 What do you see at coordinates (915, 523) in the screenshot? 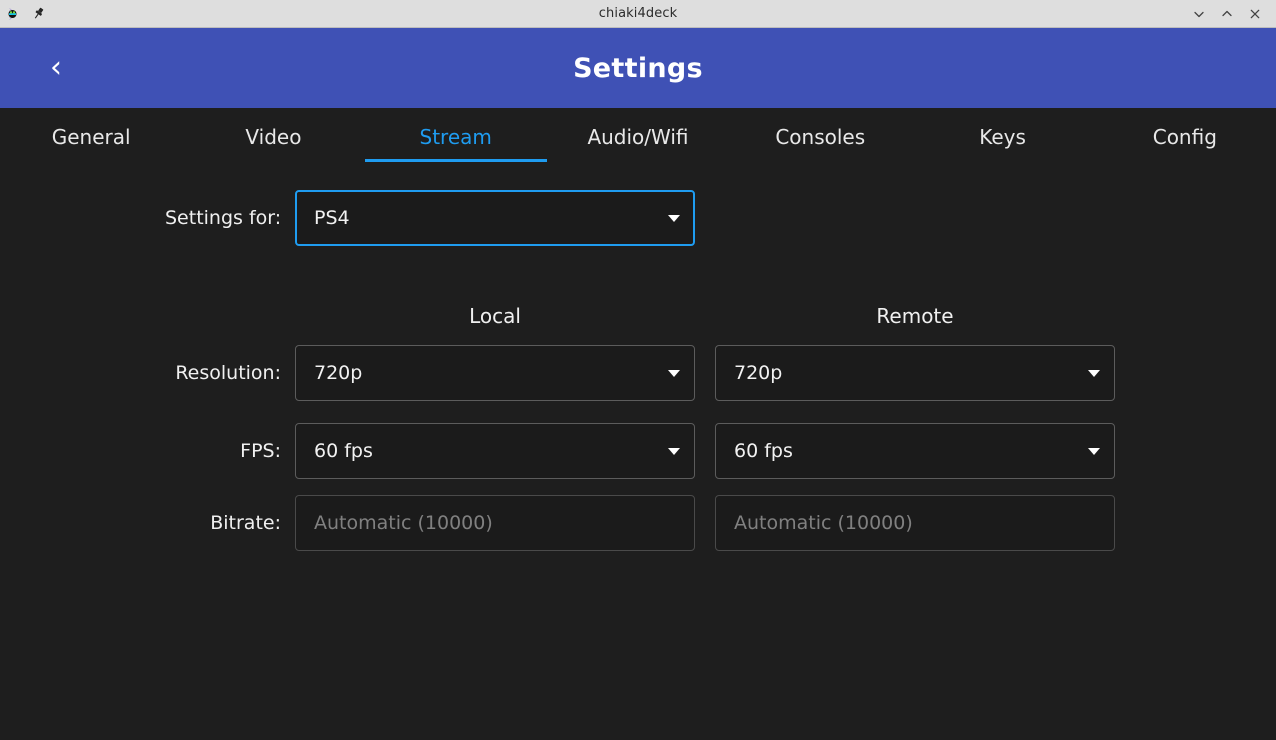
I see `bitrate-remote-input: Automatic (10000)` at bounding box center [915, 523].